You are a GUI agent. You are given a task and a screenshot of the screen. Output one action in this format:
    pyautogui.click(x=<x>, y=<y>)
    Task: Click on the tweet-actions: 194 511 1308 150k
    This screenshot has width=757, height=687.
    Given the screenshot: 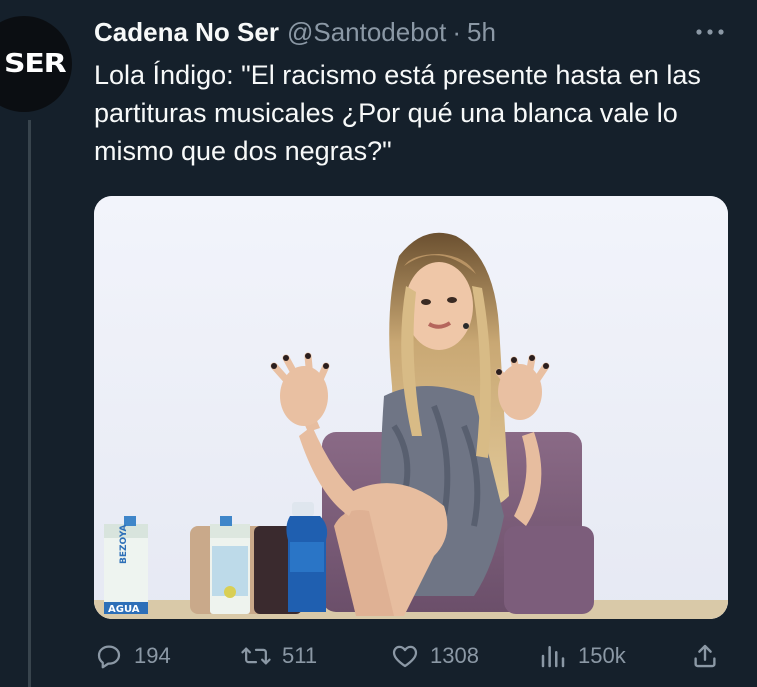 What is the action you would take?
    pyautogui.click(x=414, y=656)
    